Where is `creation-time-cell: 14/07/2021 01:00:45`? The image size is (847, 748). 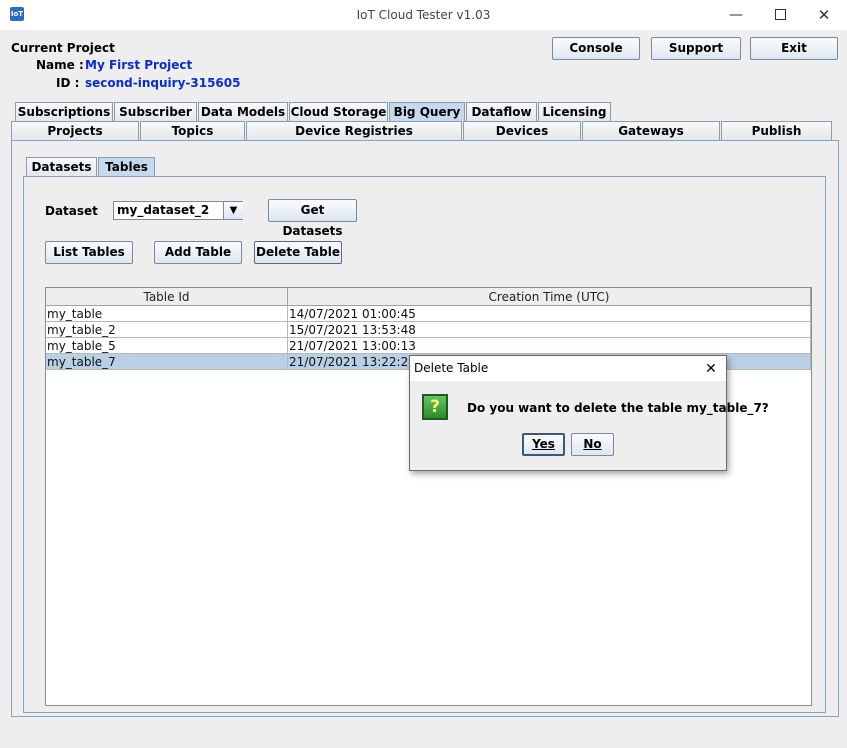
creation-time-cell: 14/07/2021 01:00:45 is located at coordinates (549, 314).